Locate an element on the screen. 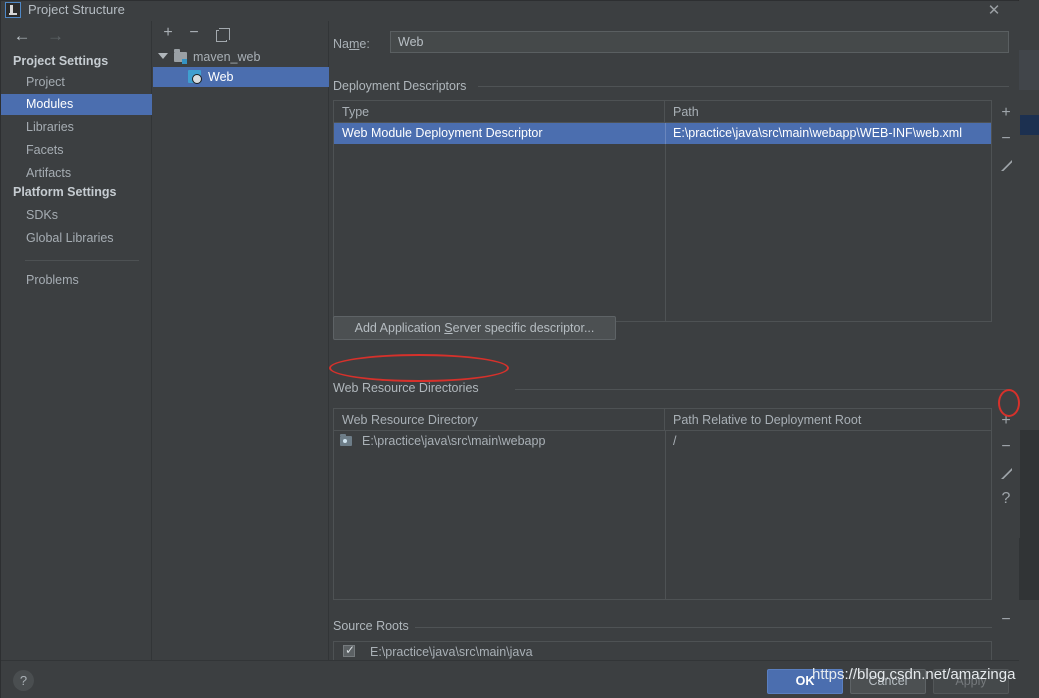  column-header-type: Type is located at coordinates (499, 112).